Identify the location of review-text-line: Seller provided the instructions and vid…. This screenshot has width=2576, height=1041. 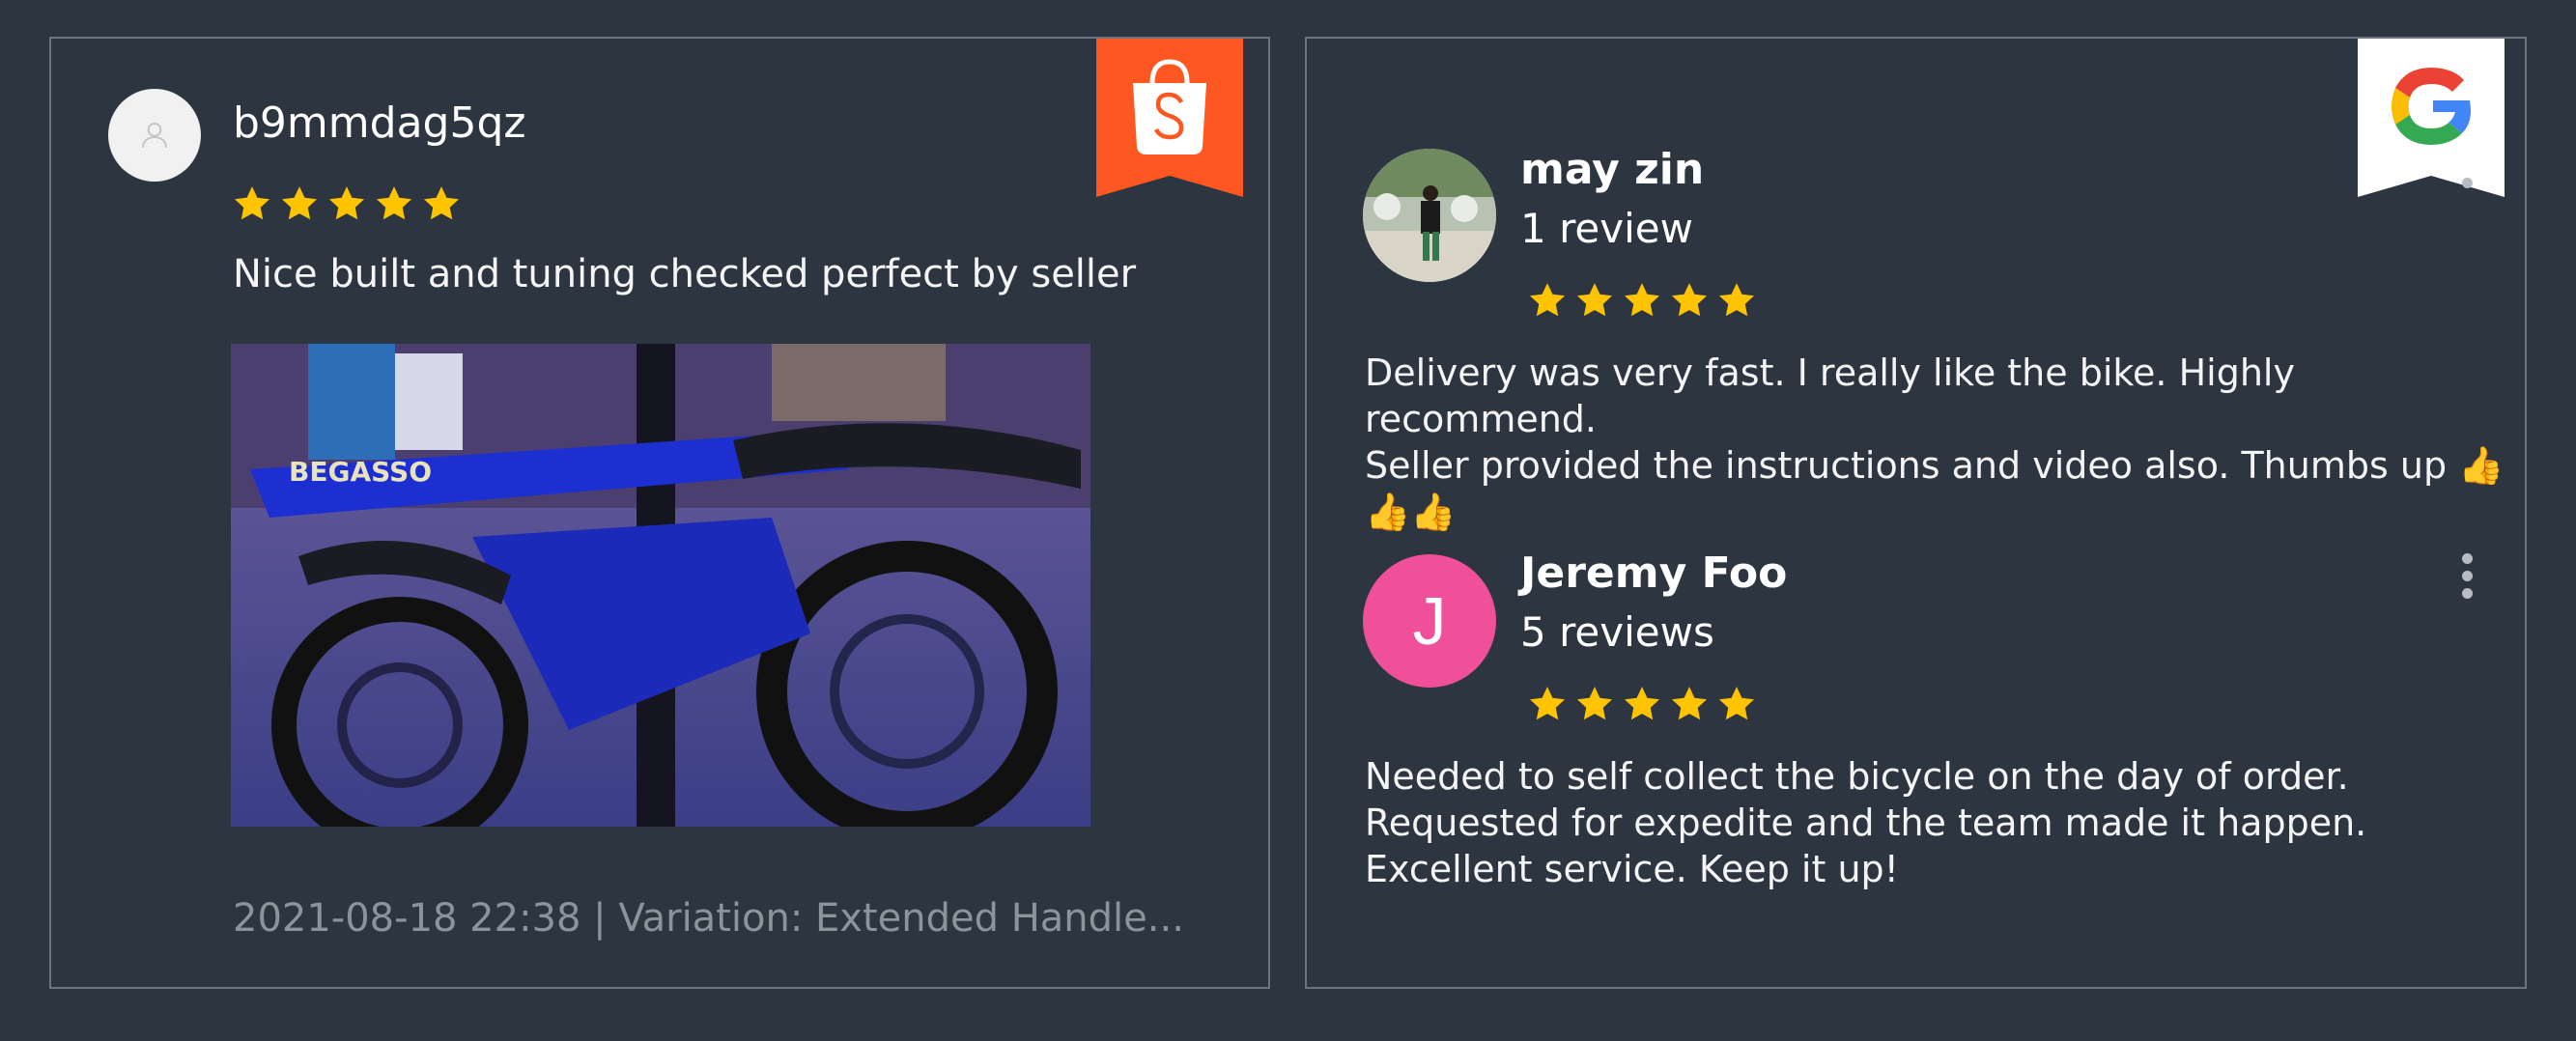
(1935, 489).